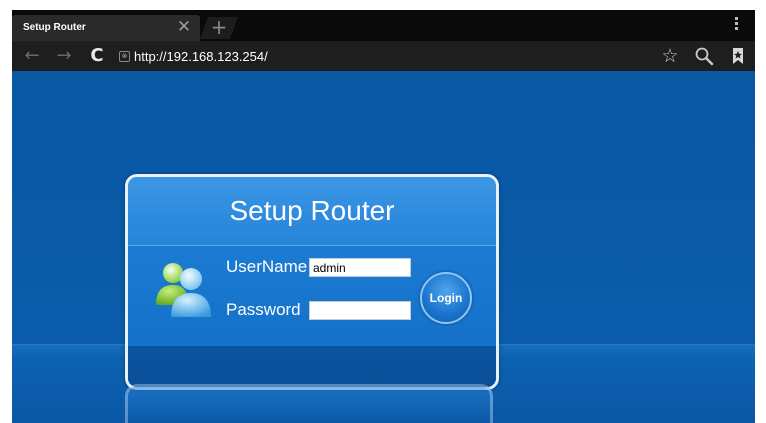 The image size is (766, 423). Describe the element at coordinates (184, 27) in the screenshot. I see `close-icon: ✕` at that location.